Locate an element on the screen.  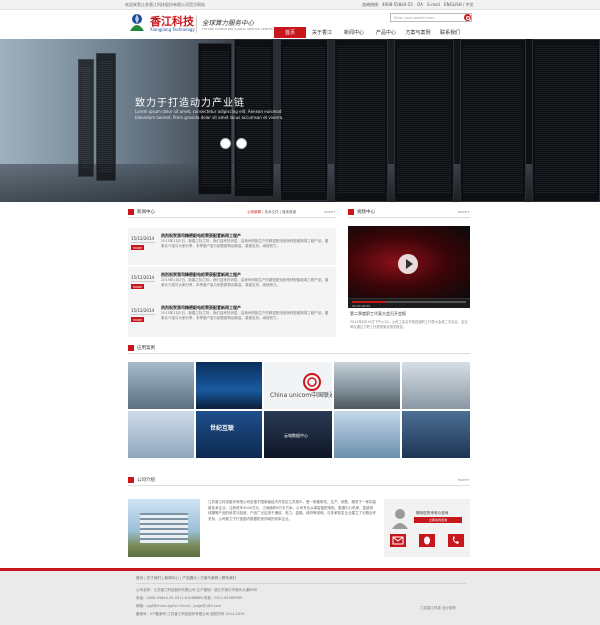
nav-home: 首页 is located at coordinates (290, 32).